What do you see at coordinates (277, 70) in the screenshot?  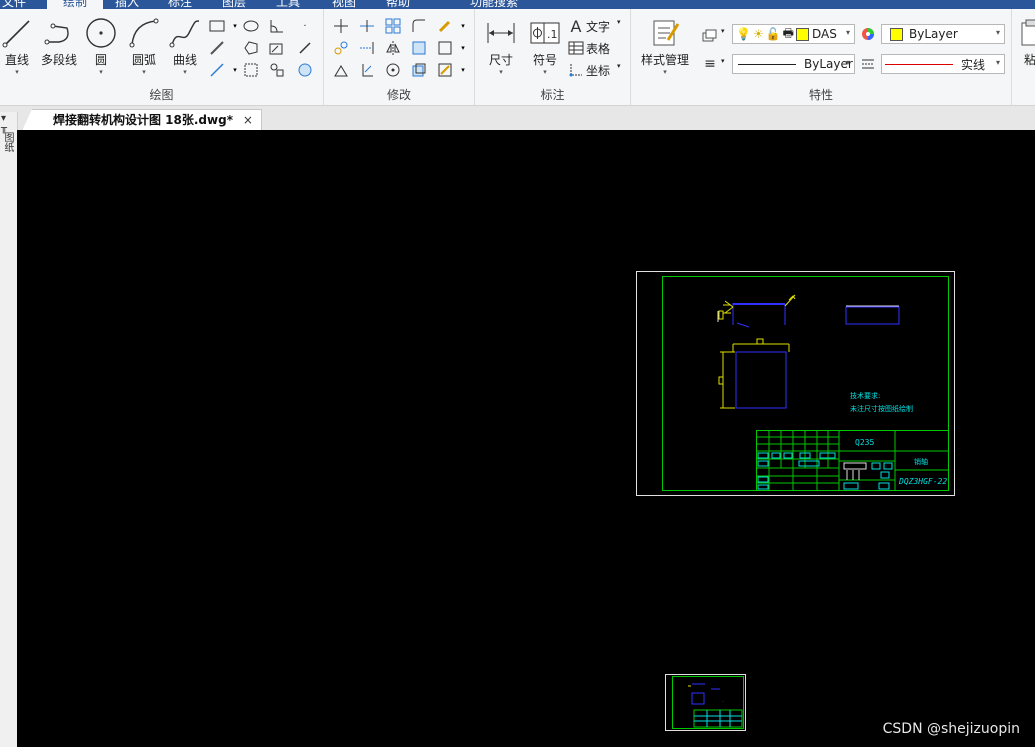 I see `block-icon` at bounding box center [277, 70].